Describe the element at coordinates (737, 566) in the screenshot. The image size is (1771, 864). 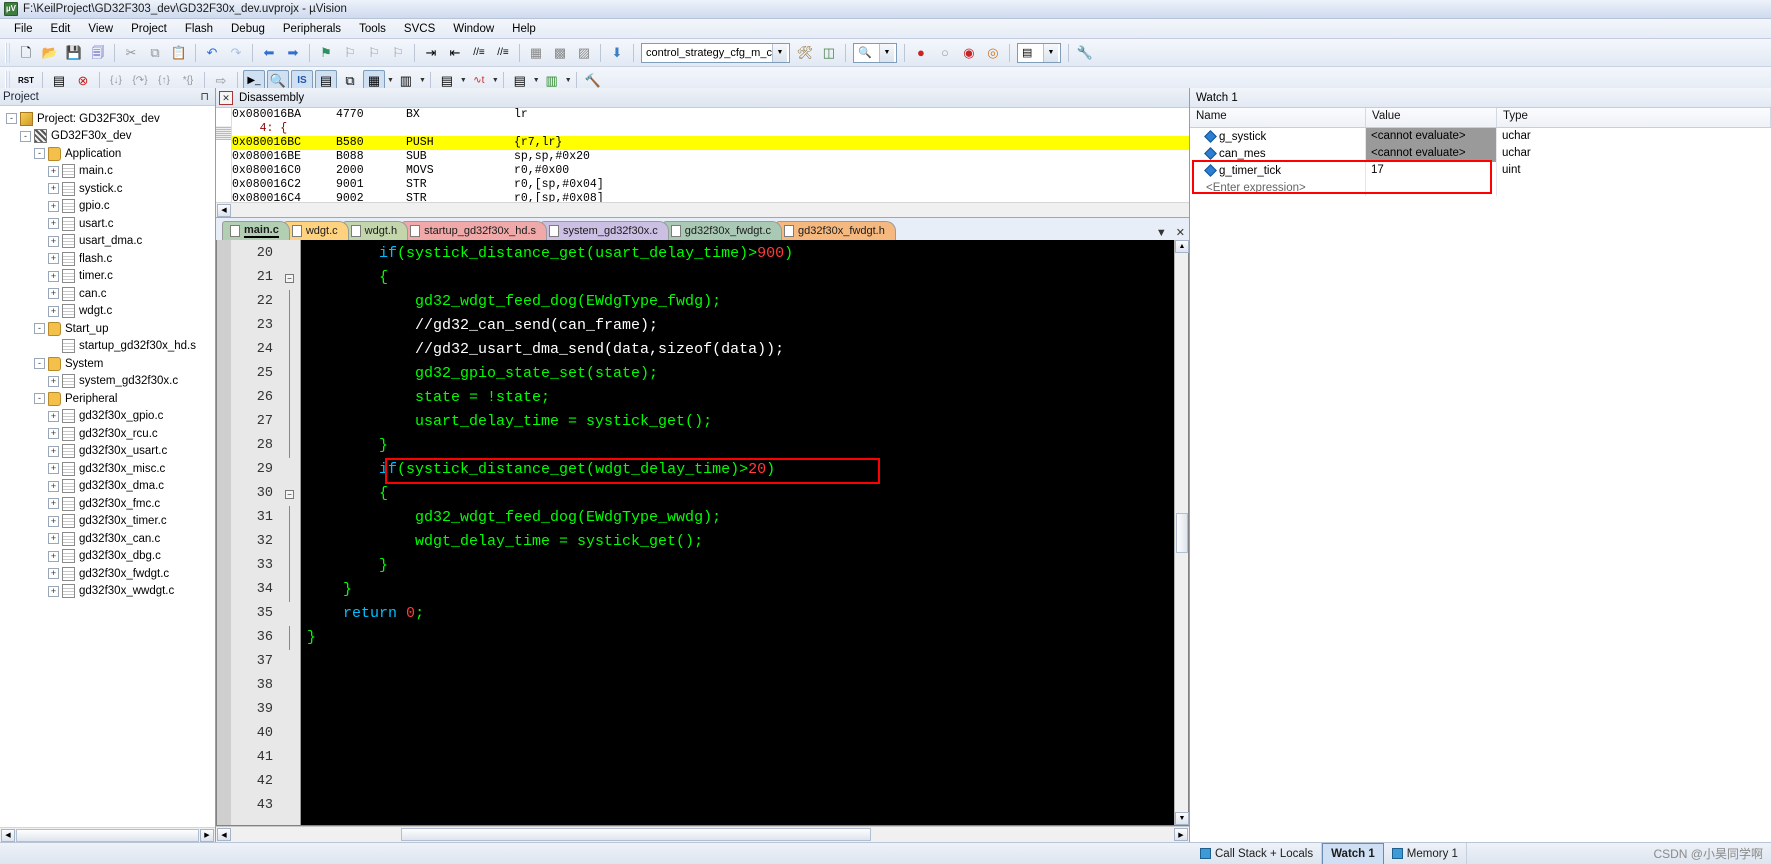
I see `code-line: }` at that location.